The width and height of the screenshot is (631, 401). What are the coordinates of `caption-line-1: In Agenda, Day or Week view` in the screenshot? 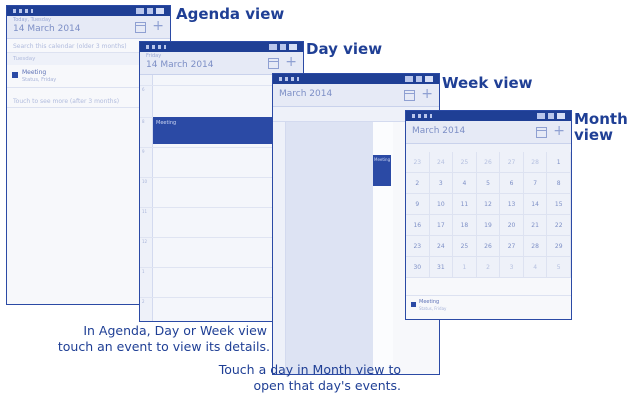 It's located at (175, 330).